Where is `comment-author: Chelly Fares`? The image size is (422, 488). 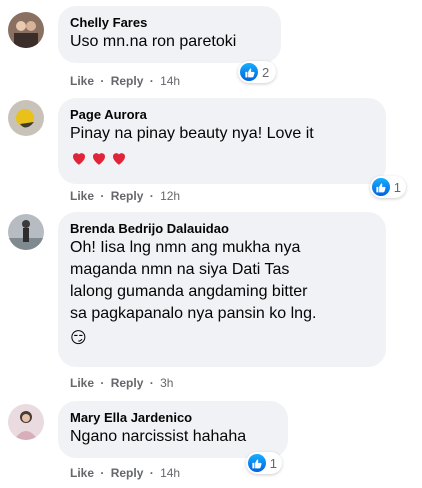 comment-author: Chelly Fares is located at coordinates (169, 22).